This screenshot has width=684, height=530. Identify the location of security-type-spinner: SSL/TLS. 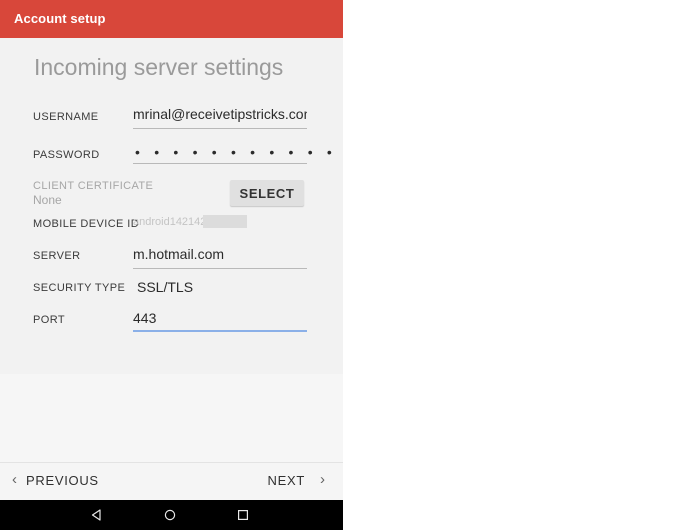
(165, 287).